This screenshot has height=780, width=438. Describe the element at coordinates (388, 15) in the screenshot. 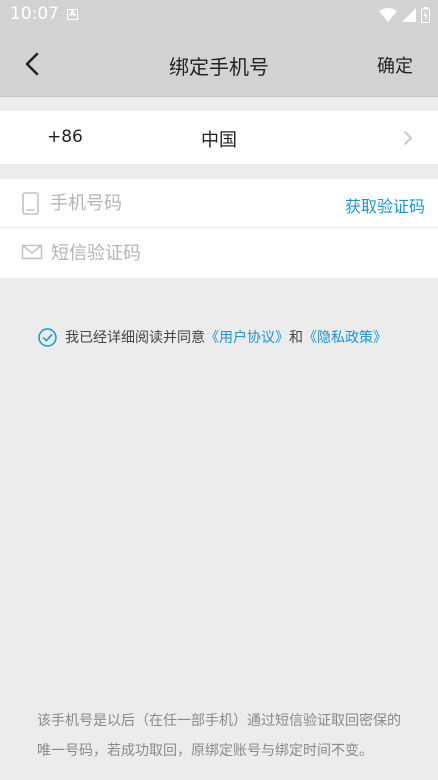

I see `wifi-icon` at that location.